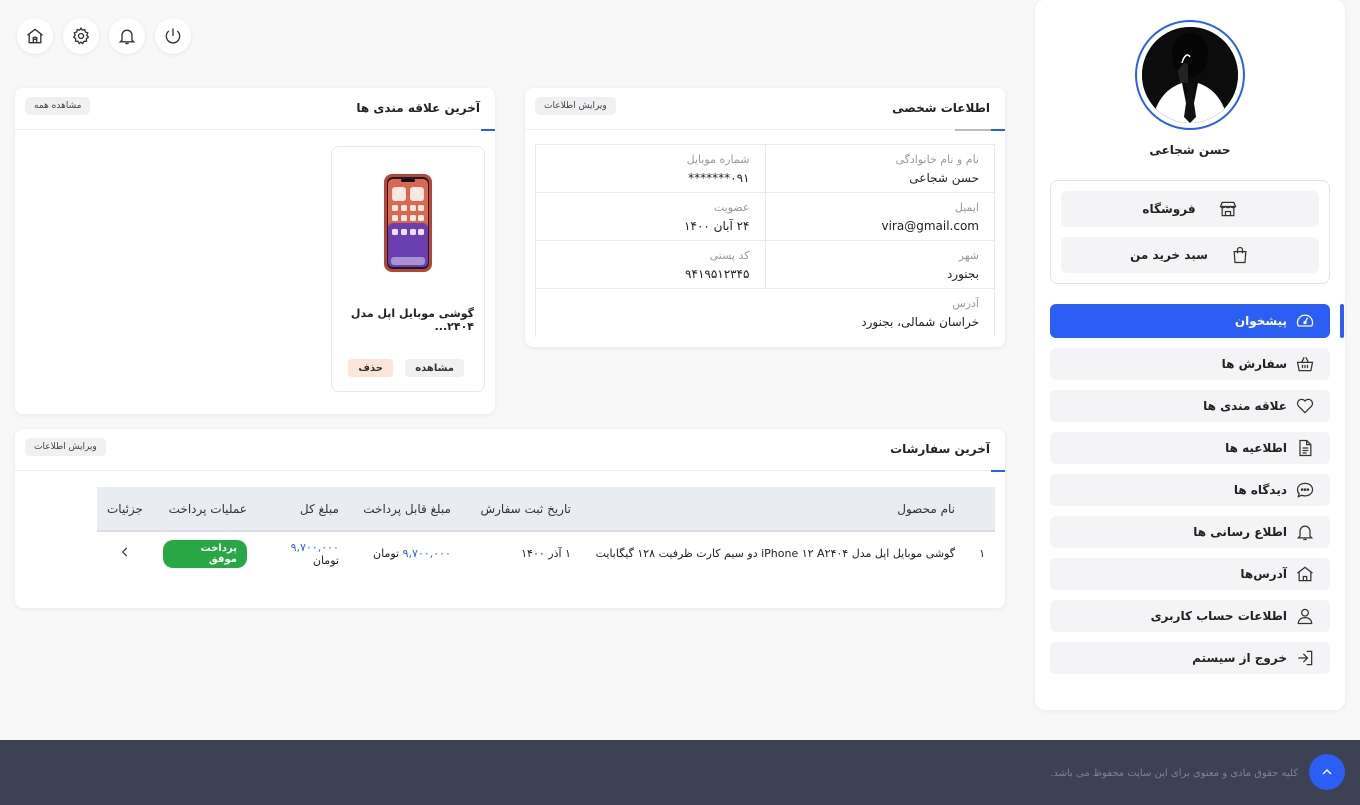  What do you see at coordinates (1190, 321) in the screenshot?
I see `sidebar-item-dashboard: پیشخوان` at bounding box center [1190, 321].